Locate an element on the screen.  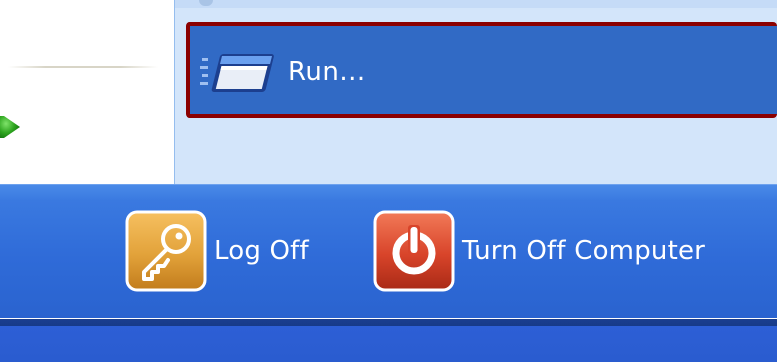
log-off-button: Log Off is located at coordinates (234, 251).